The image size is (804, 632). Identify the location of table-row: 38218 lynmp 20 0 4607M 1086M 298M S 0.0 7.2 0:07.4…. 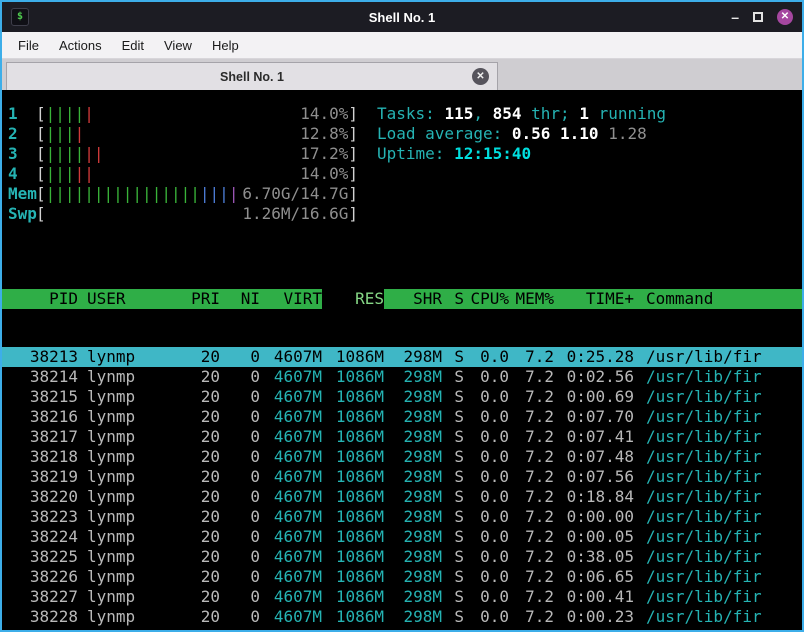
(402, 457).